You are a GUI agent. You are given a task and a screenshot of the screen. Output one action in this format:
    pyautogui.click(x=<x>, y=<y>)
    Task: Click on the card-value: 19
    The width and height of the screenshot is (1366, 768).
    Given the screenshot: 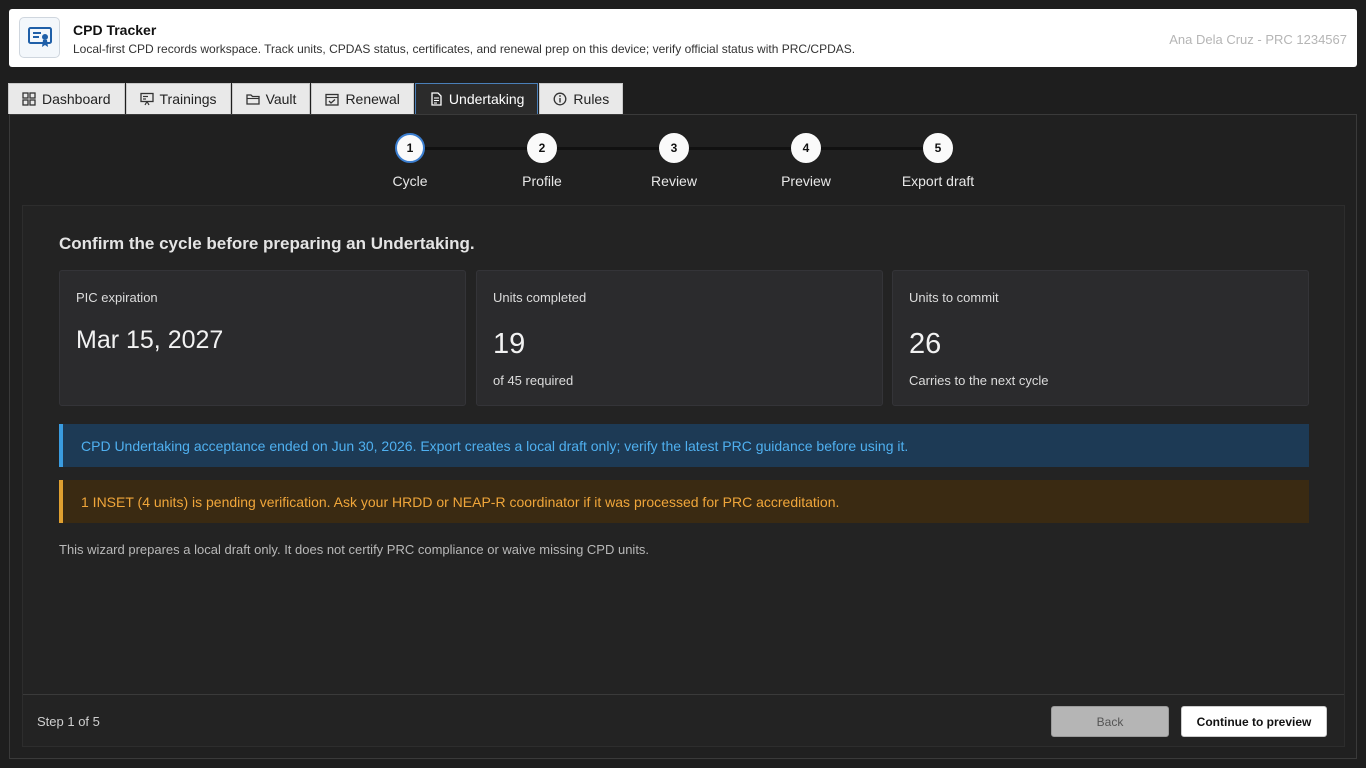 What is the action you would take?
    pyautogui.click(x=509, y=344)
    